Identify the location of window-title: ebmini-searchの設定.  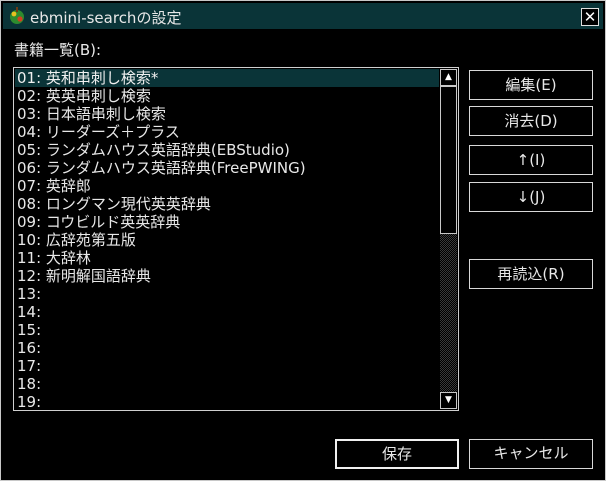
(106, 18).